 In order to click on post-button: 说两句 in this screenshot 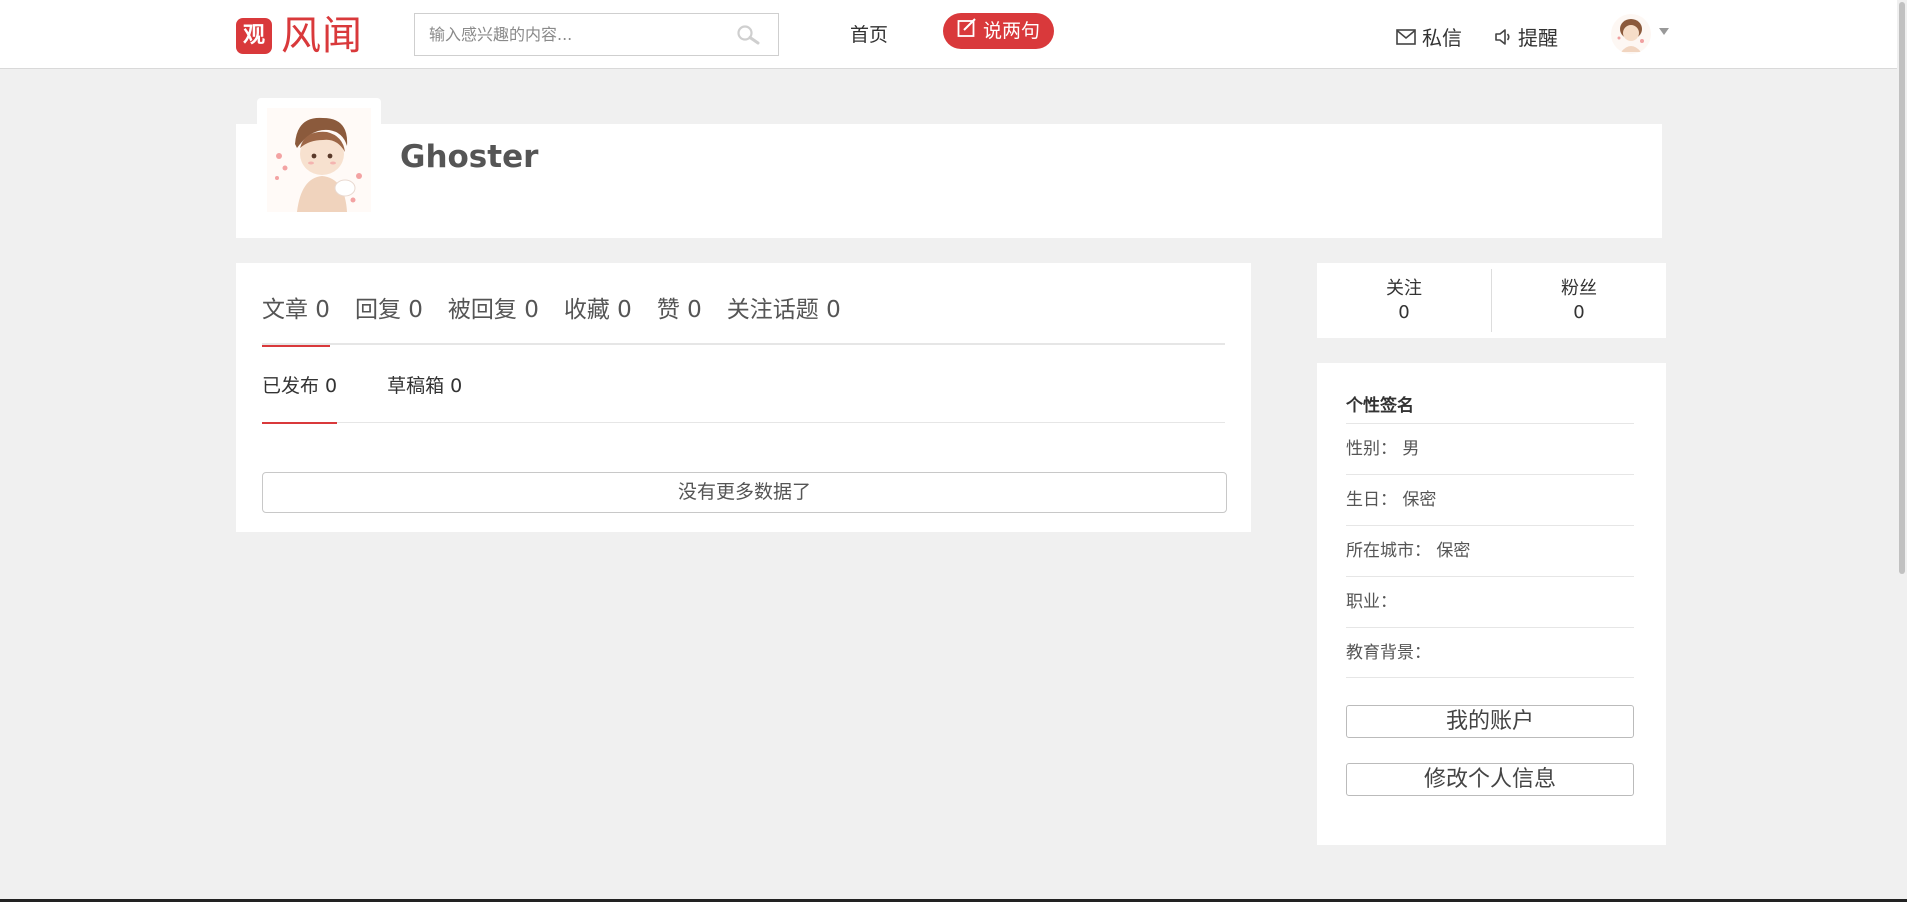, I will do `click(998, 31)`.